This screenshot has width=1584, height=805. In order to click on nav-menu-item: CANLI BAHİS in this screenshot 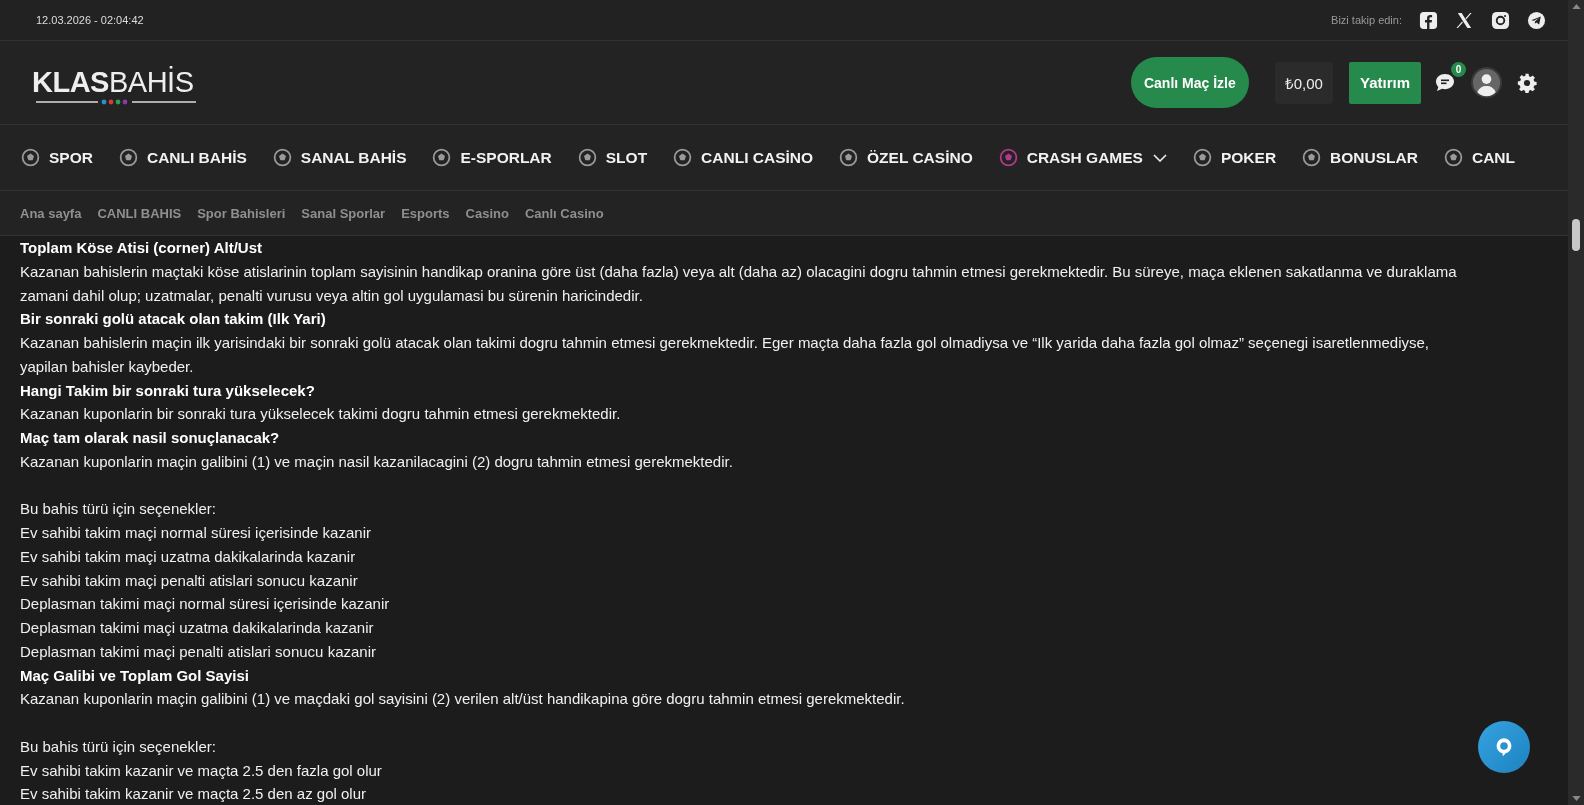, I will do `click(182, 157)`.